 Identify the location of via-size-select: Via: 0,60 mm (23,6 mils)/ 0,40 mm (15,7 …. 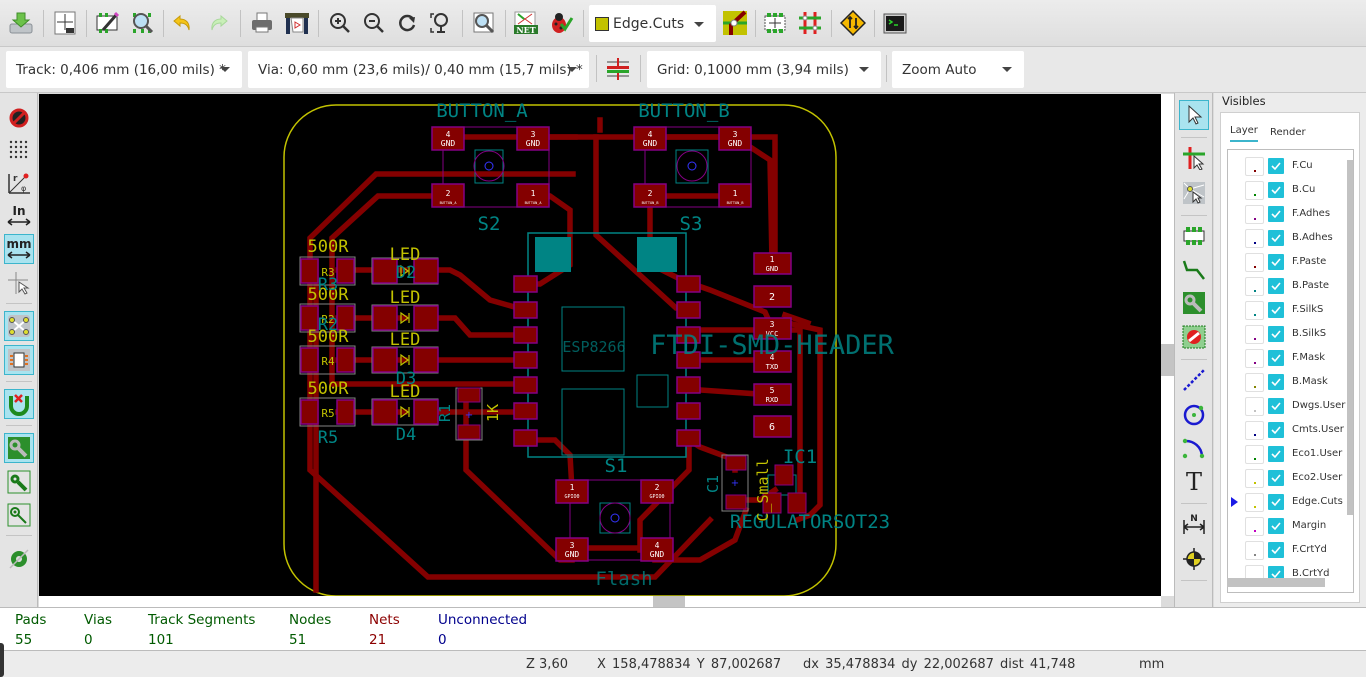
(418, 69).